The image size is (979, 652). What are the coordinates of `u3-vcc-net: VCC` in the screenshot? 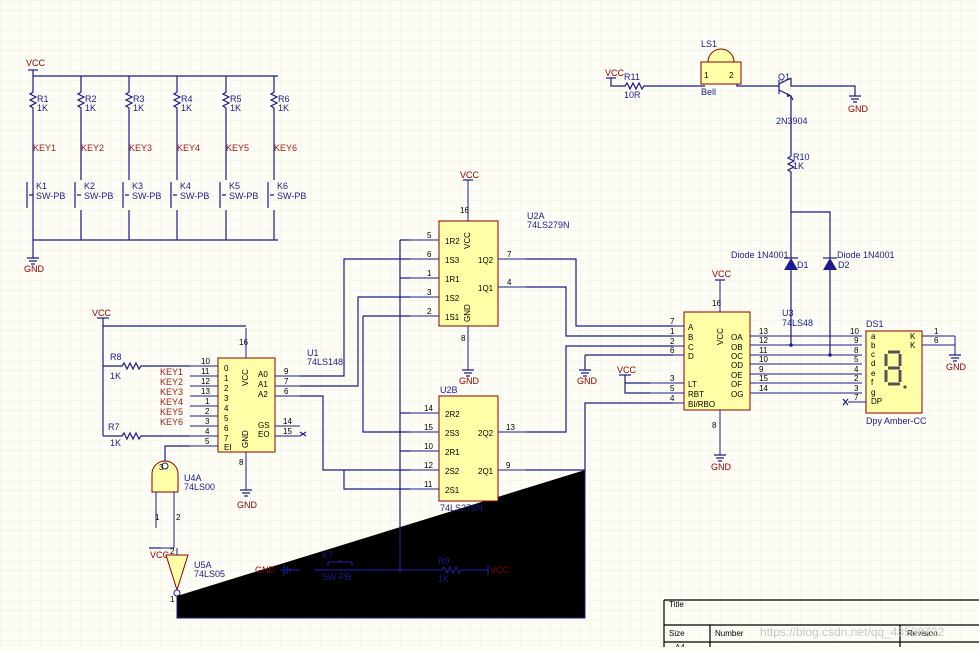 It's located at (722, 274).